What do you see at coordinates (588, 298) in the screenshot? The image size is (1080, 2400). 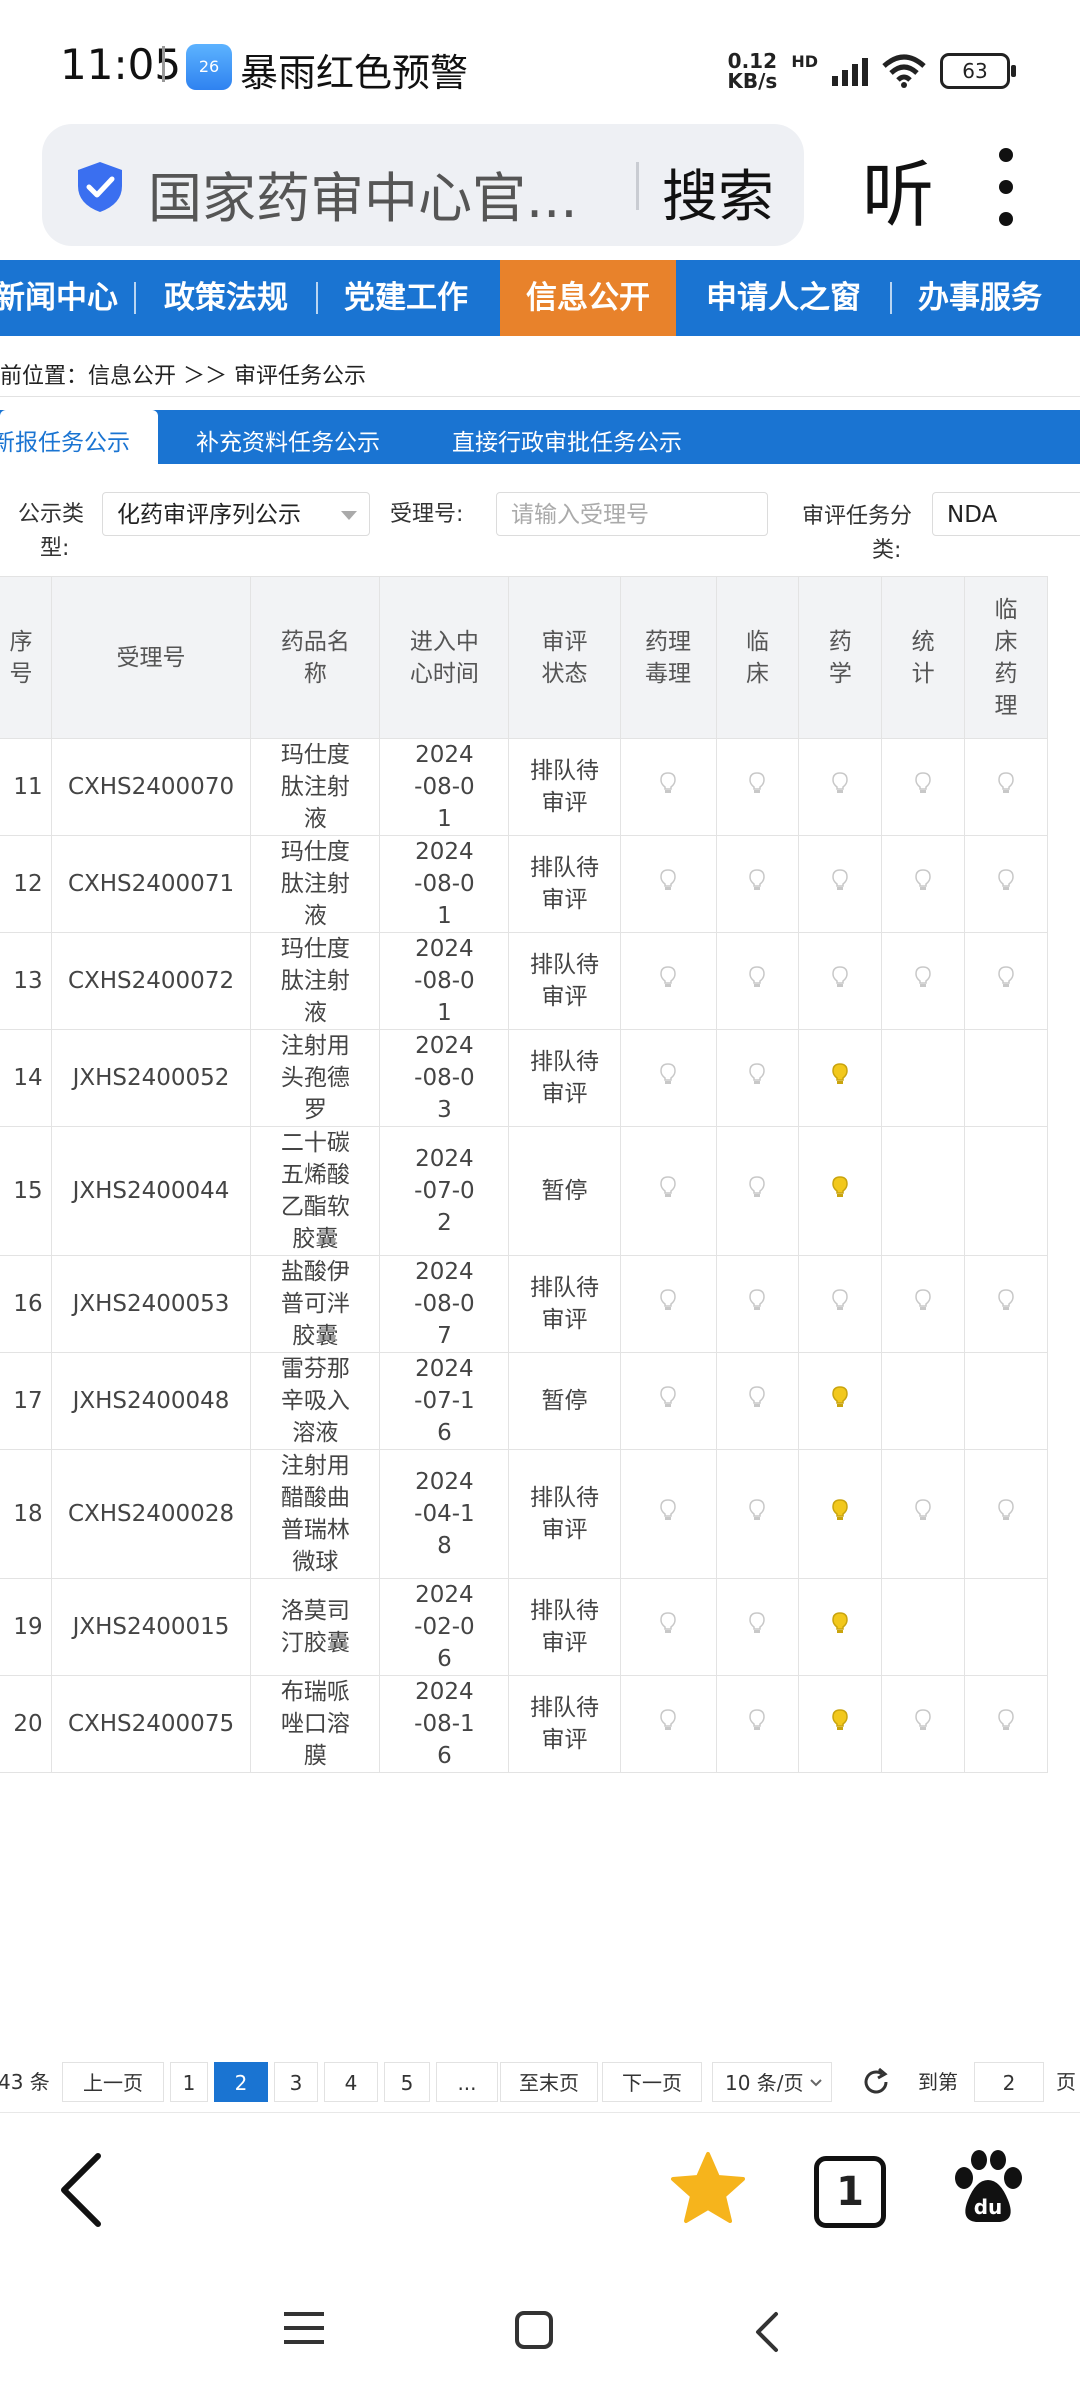 I see `nav-item-info-public: 信息公开` at bounding box center [588, 298].